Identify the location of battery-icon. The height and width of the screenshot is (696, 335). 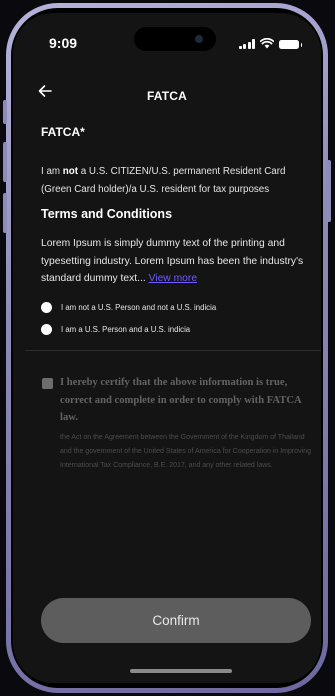
(290, 44).